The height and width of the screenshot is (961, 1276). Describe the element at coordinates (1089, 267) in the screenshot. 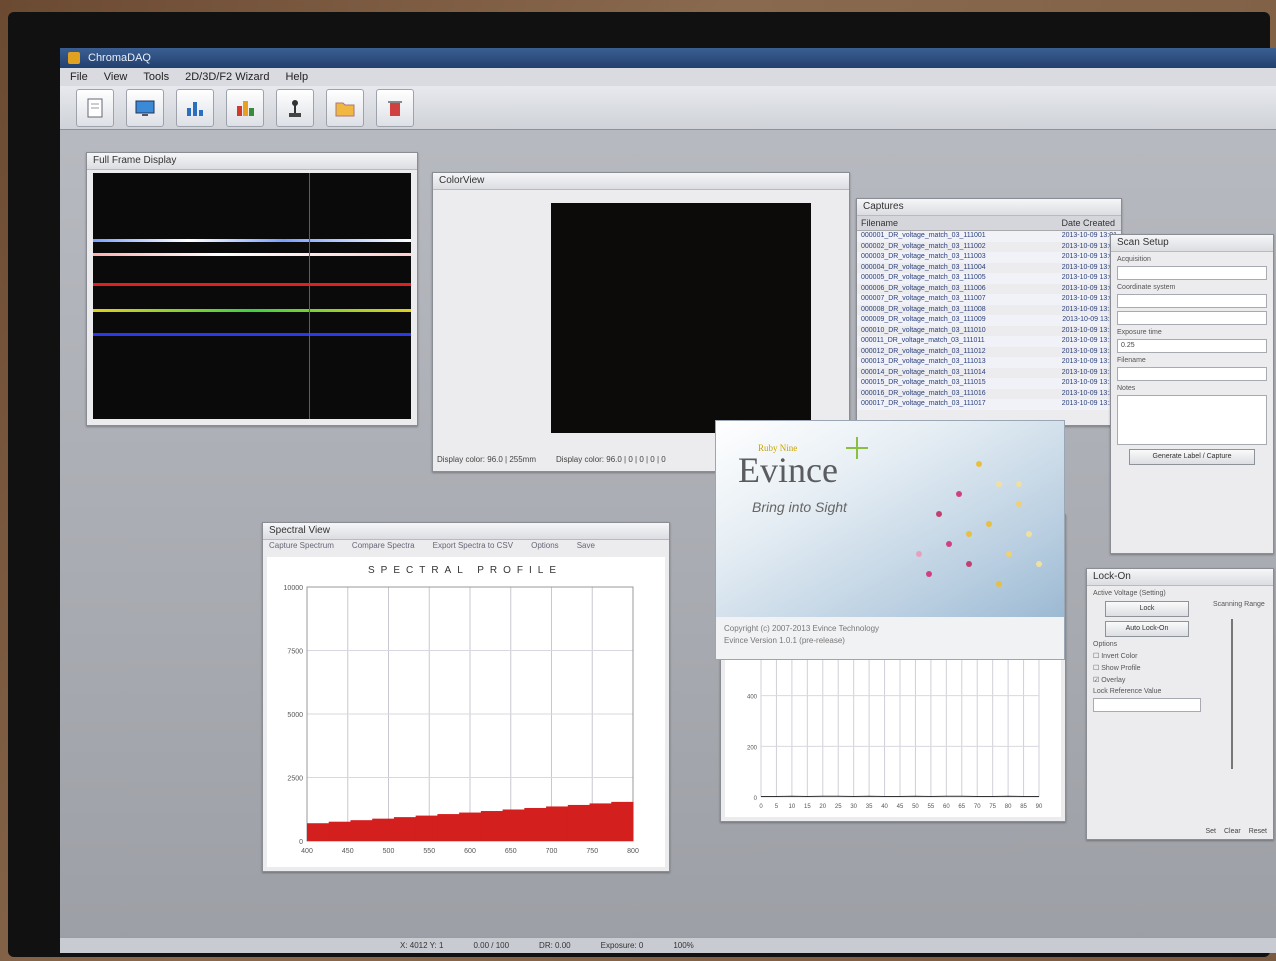

I see `capture-date: 2013-10-09 13:05` at that location.